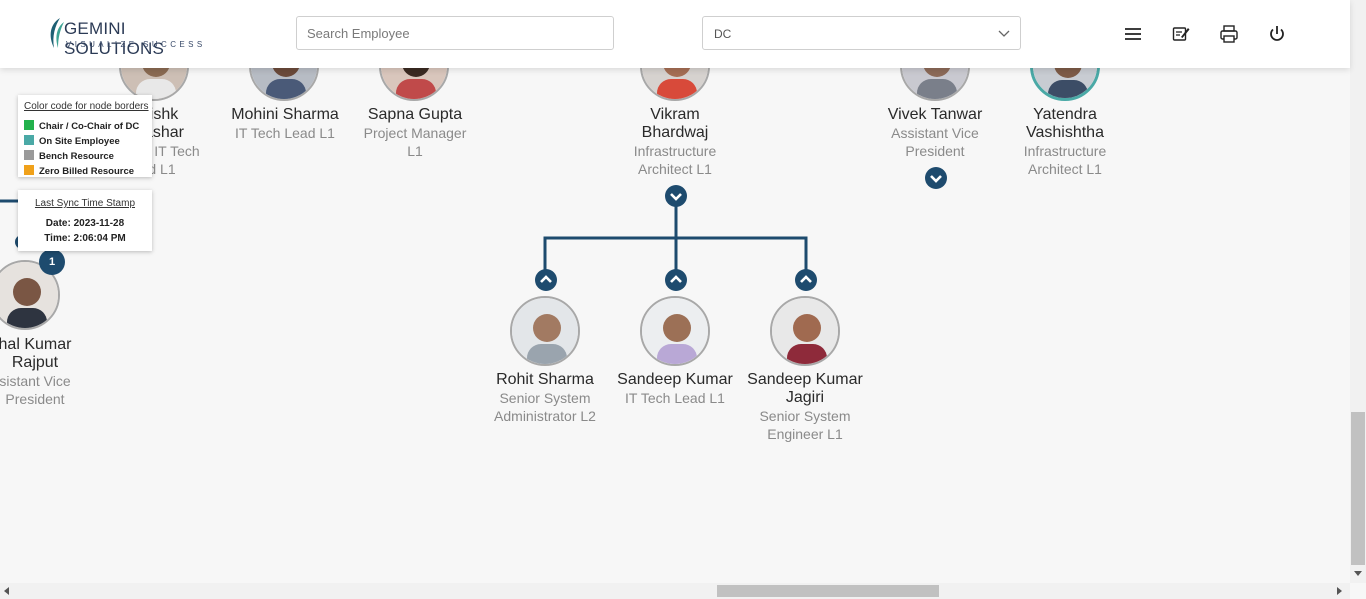  Describe the element at coordinates (675, 34) in the screenshot. I see `top-bar: GEMINI SOLUTIONS VISUALIZE SUCCESS DC` at that location.